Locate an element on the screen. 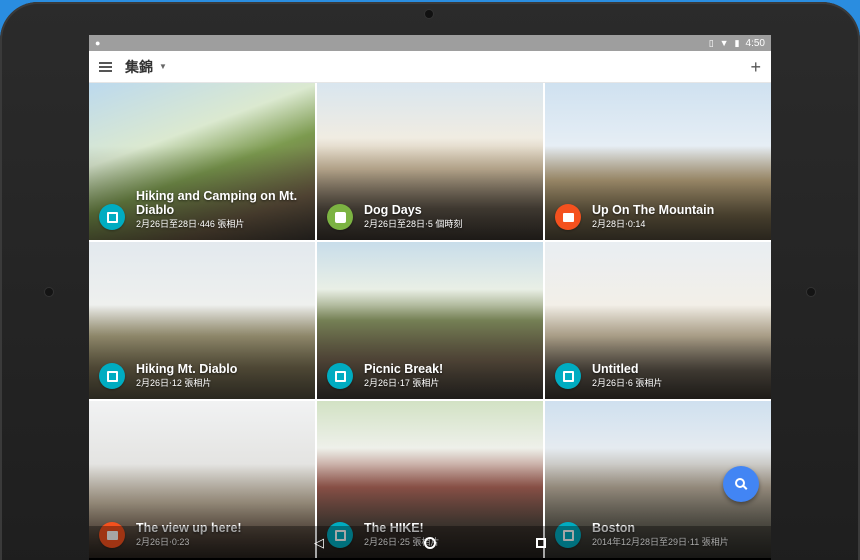 This screenshot has height=560, width=860. home-icon is located at coordinates (430, 543).